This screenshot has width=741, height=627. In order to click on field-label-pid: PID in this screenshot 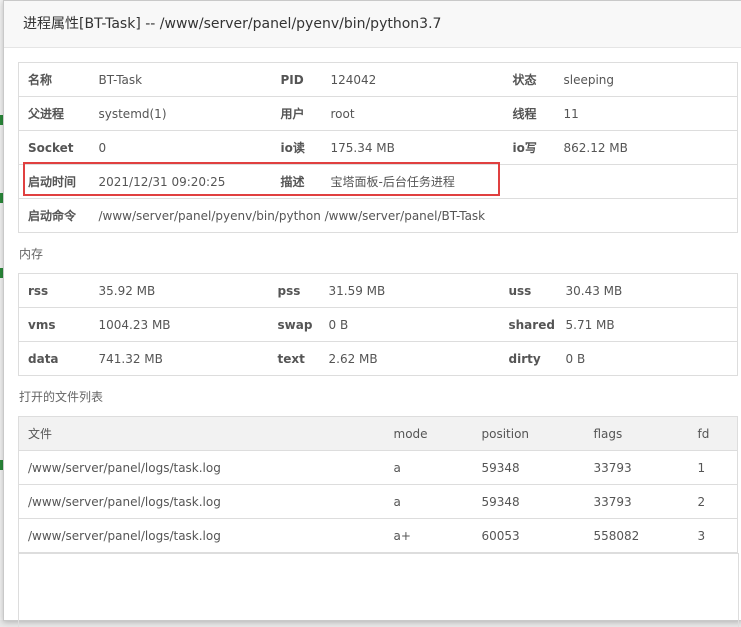, I will do `click(292, 79)`.